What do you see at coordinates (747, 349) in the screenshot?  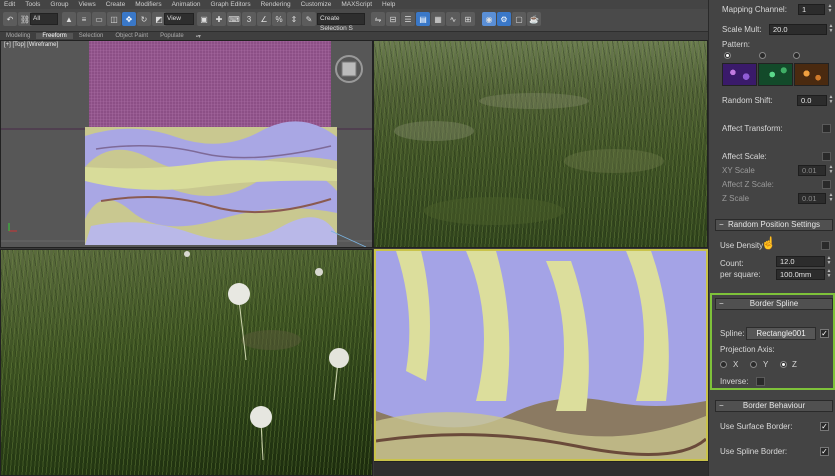 I see `projection-axis-label: Projection Axis:` at bounding box center [747, 349].